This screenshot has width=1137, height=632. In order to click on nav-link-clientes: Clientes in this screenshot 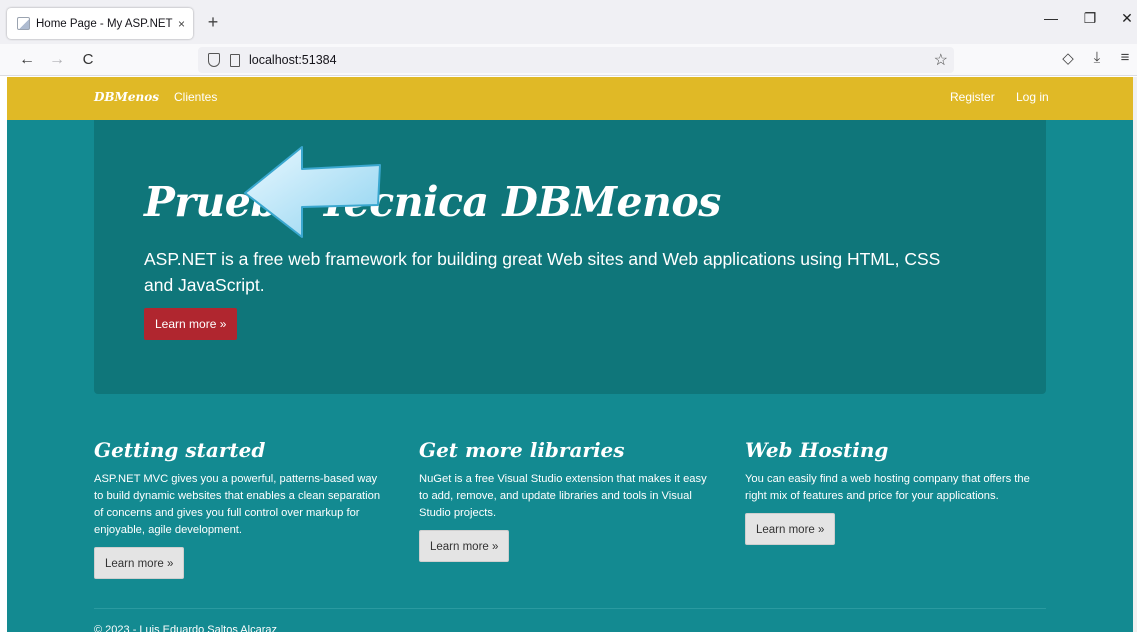, I will do `click(195, 97)`.